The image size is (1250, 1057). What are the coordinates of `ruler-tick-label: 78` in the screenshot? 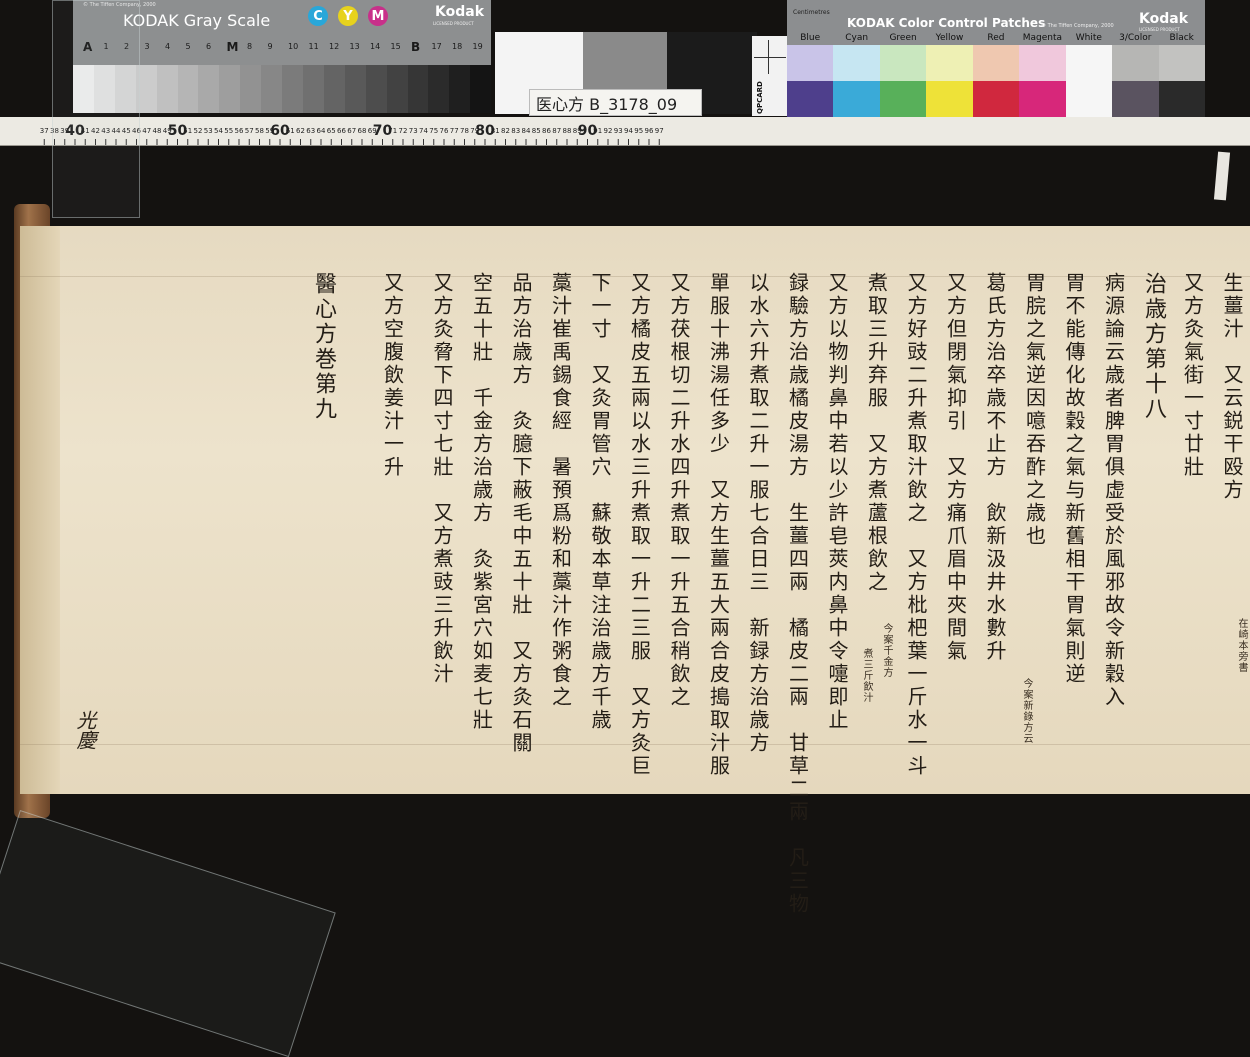 It's located at (464, 131).